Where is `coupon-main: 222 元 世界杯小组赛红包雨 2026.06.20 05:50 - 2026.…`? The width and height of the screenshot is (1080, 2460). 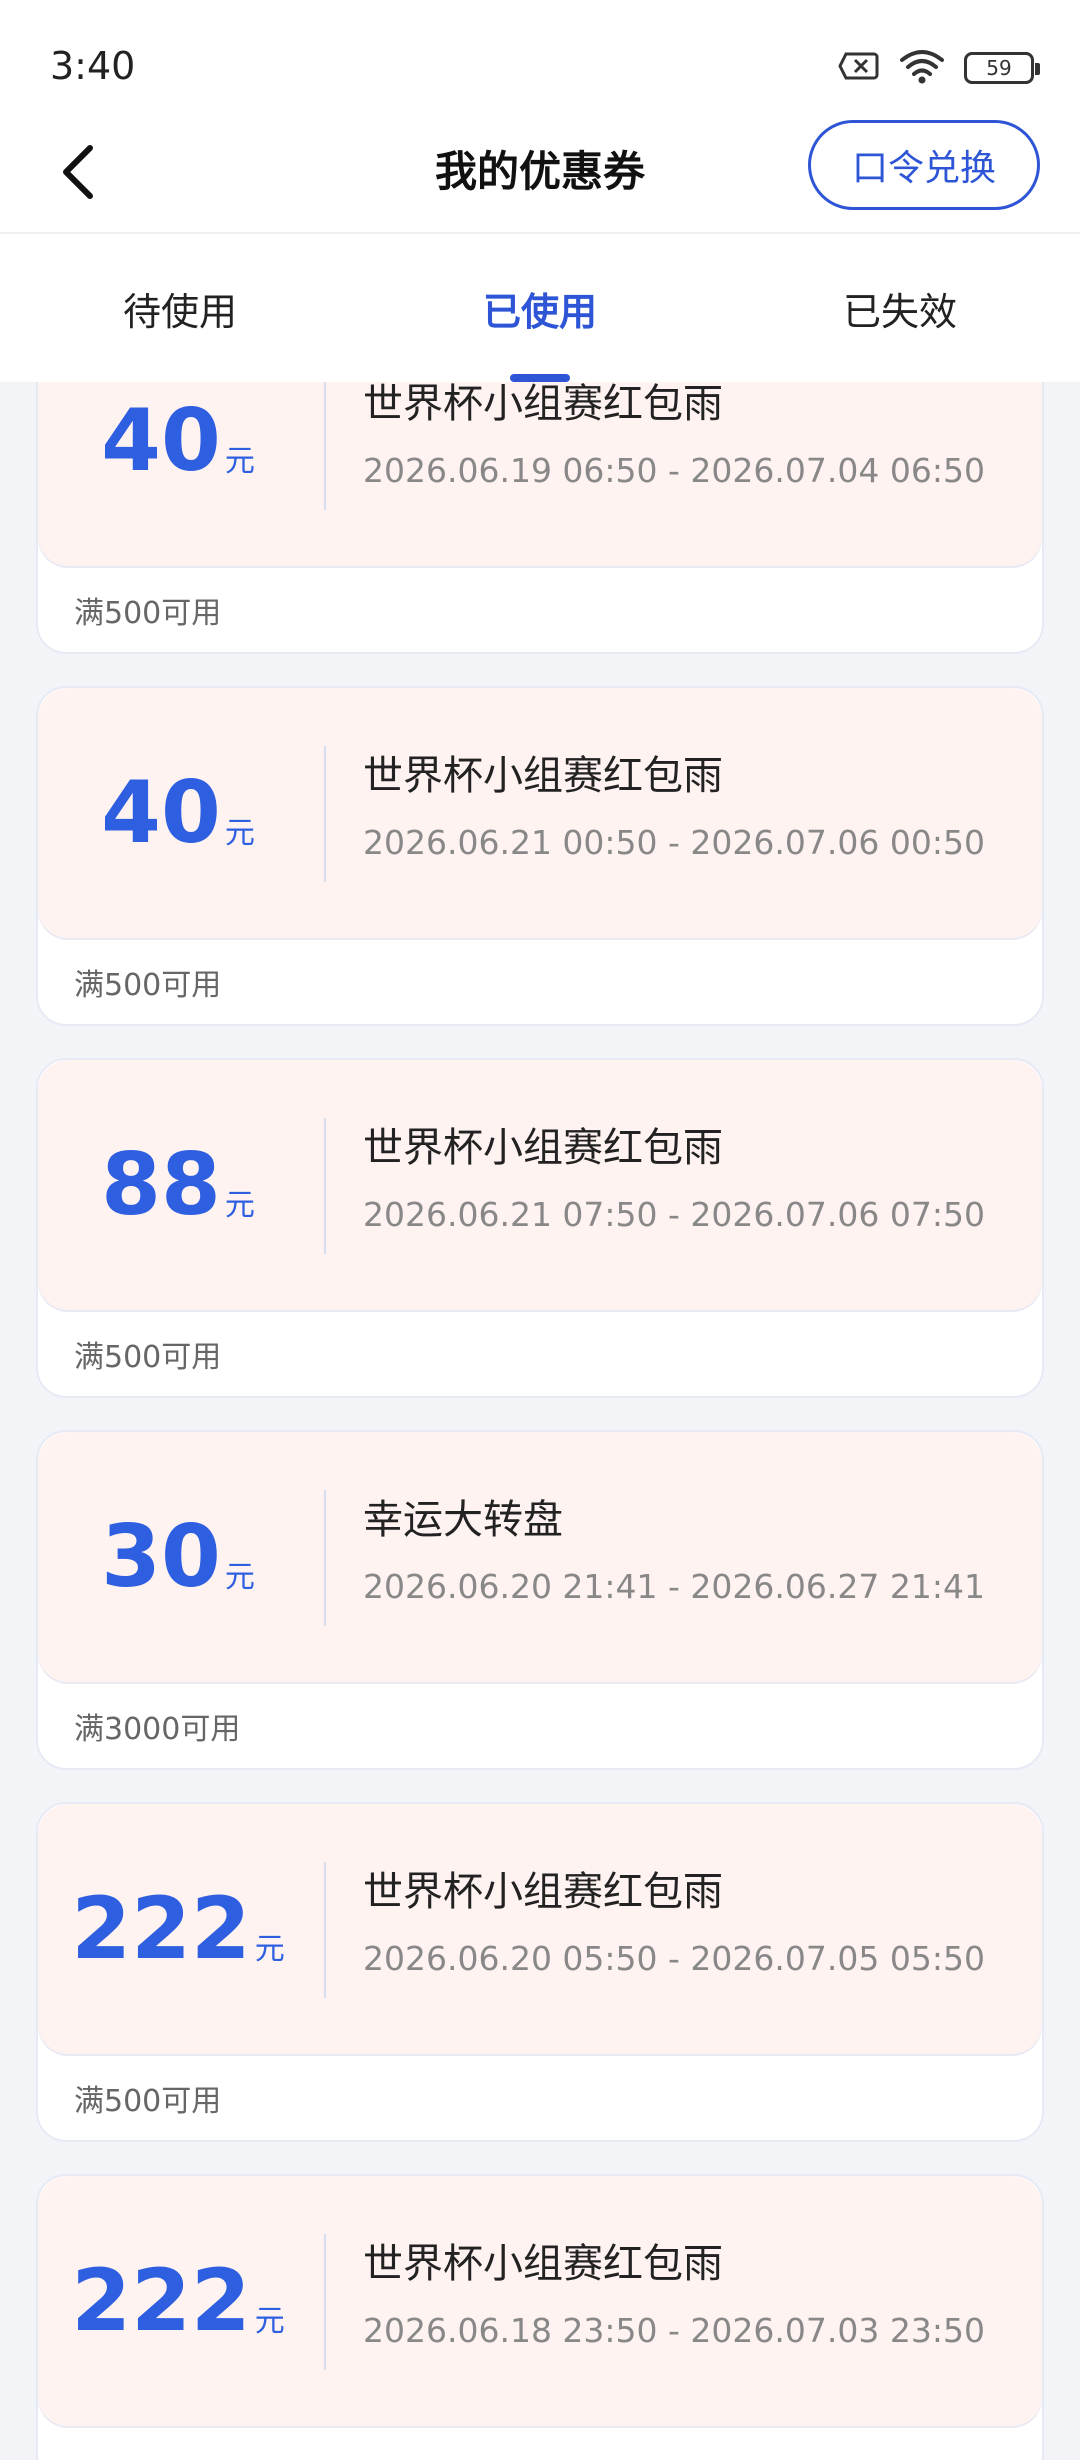 coupon-main: 222 元 世界杯小组赛红包雨 2026.06.20 05:50 - 2026.… is located at coordinates (540, 1929).